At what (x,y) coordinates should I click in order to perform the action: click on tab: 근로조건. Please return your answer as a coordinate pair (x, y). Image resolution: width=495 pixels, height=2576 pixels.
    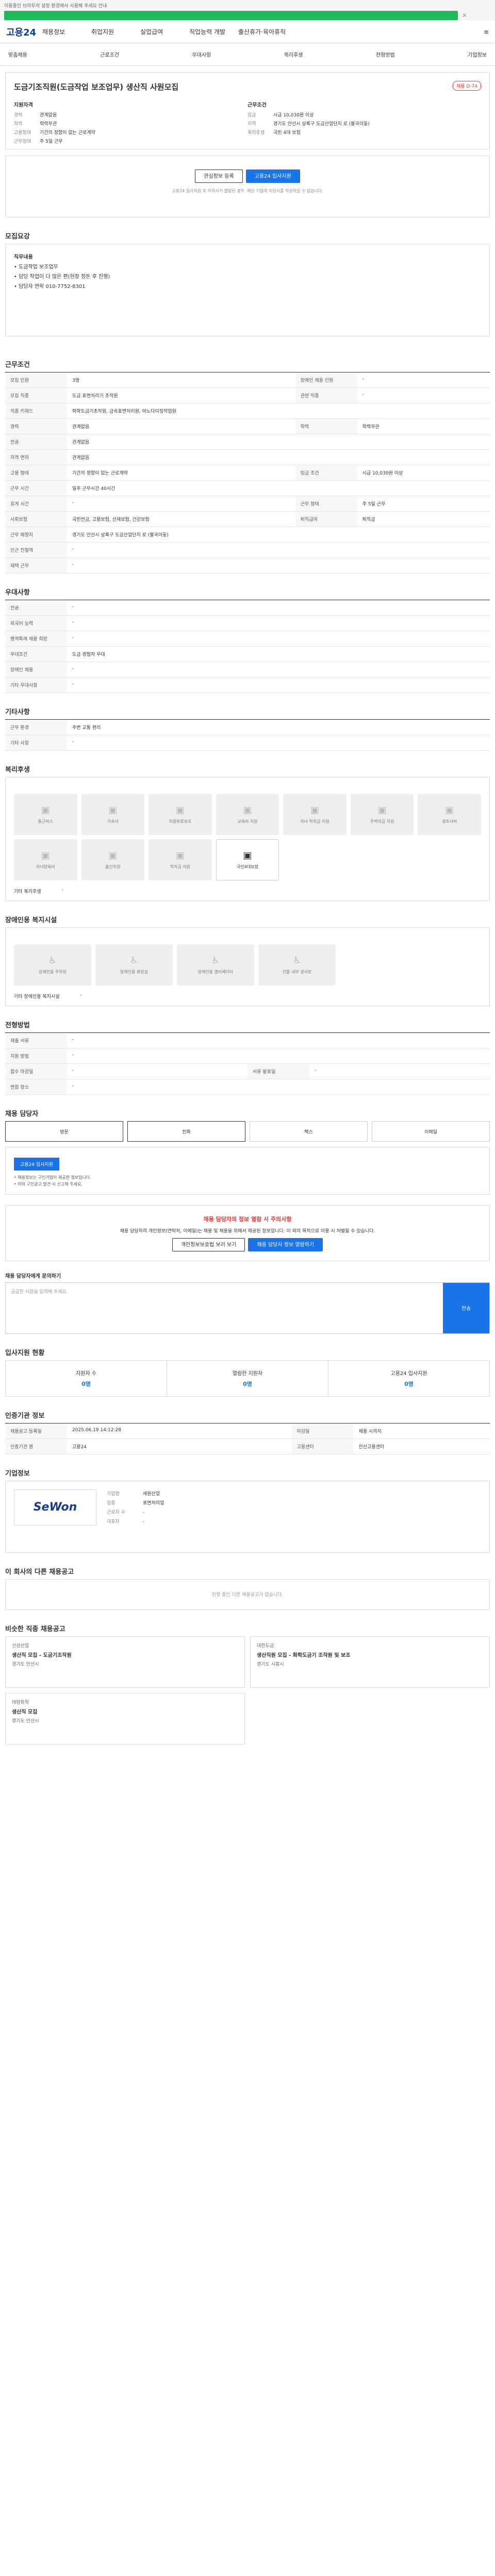
    Looking at the image, I should click on (109, 54).